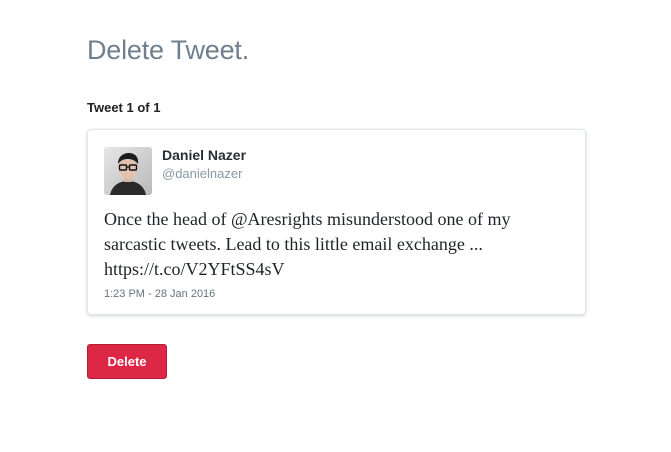 Image resolution: width=671 pixels, height=452 pixels. Describe the element at coordinates (204, 155) in the screenshot. I see `author-name: Daniel Nazer` at that location.